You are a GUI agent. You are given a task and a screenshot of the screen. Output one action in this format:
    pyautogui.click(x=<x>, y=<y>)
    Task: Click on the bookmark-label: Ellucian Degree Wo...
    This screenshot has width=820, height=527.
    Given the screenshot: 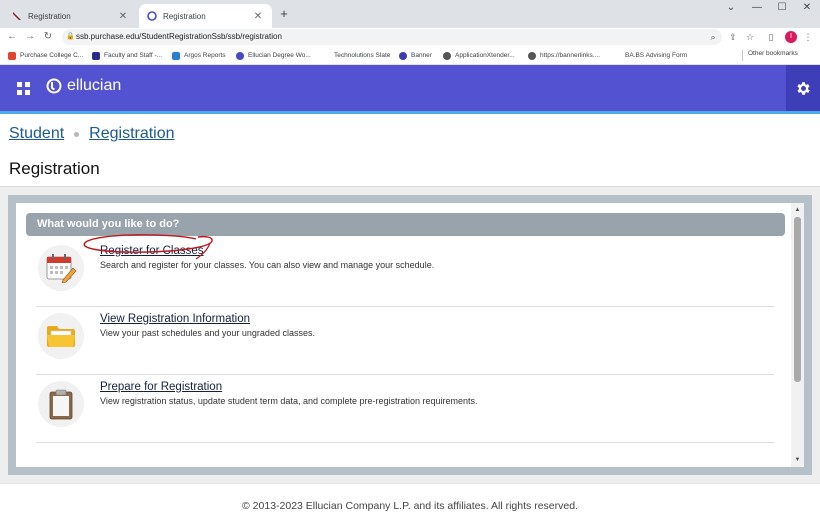 What is the action you would take?
    pyautogui.click(x=279, y=55)
    